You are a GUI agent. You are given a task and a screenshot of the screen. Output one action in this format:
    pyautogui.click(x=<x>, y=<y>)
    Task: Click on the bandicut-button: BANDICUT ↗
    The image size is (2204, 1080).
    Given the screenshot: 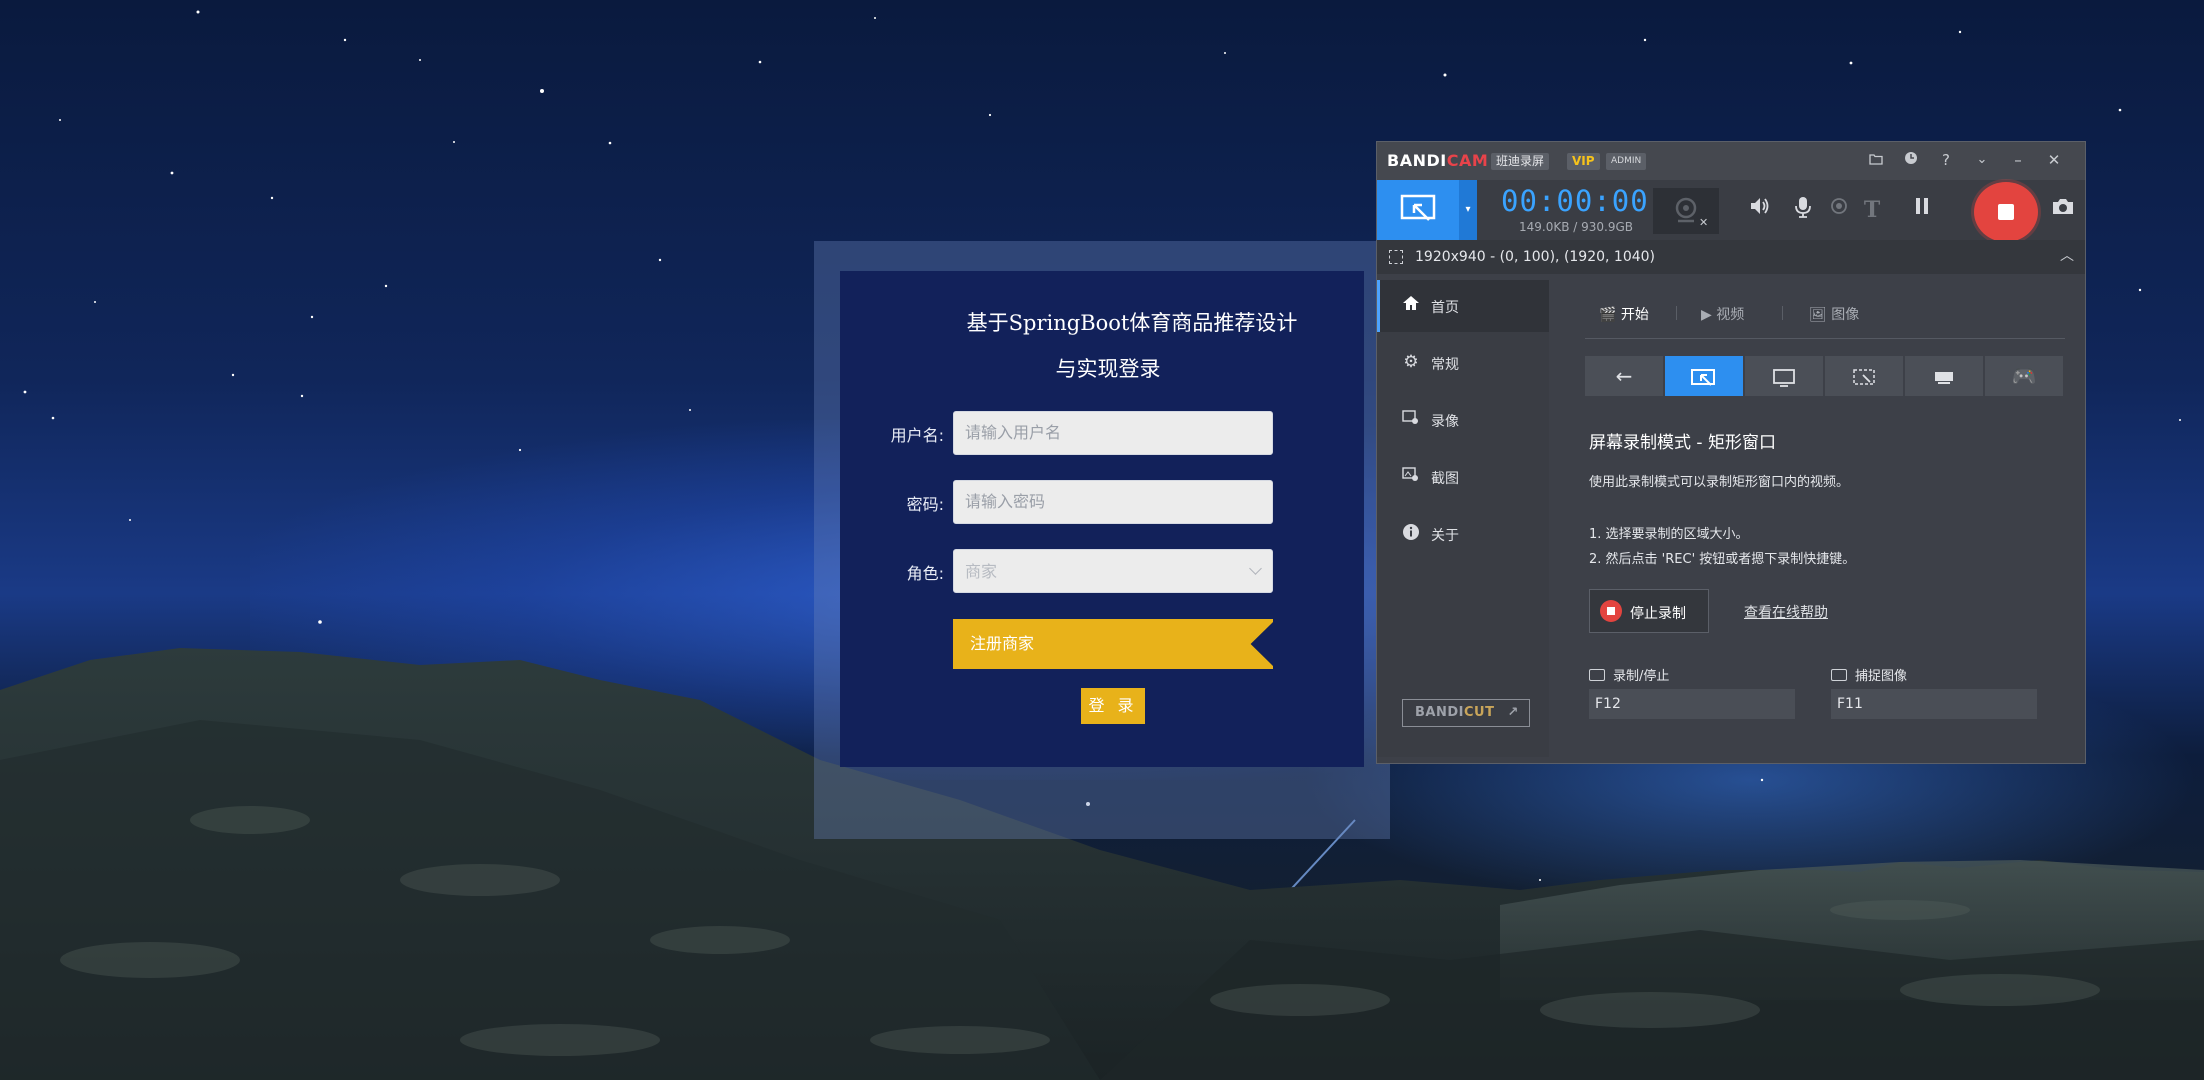 What is the action you would take?
    pyautogui.click(x=1466, y=713)
    